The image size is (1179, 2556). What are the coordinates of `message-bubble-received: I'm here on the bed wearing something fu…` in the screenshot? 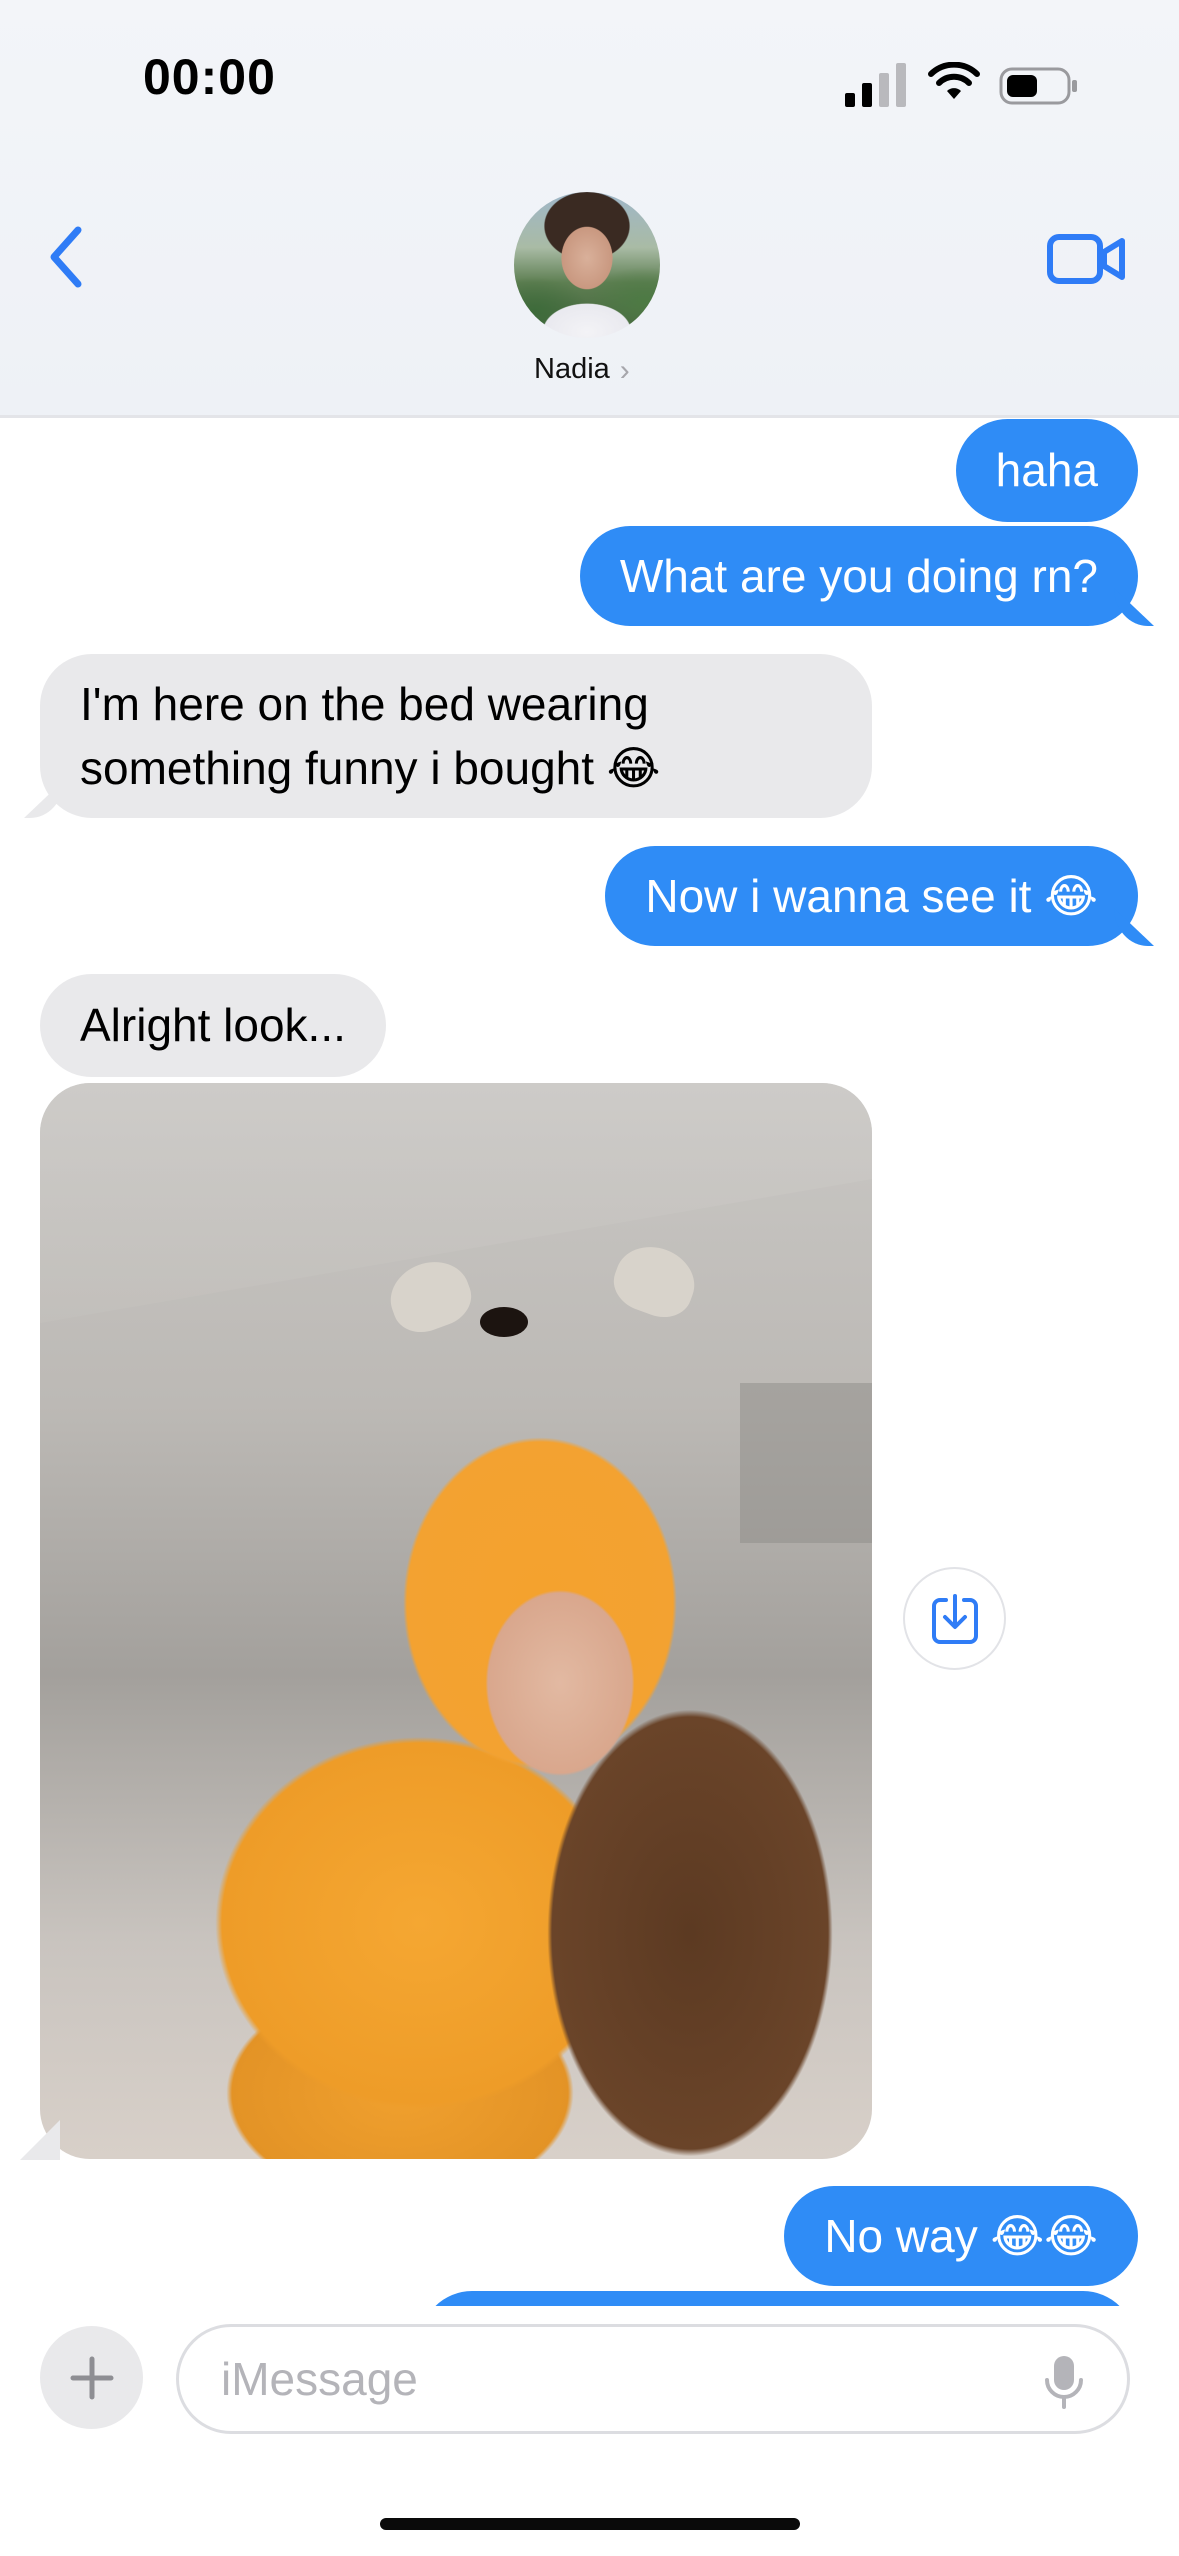 It's located at (456, 736).